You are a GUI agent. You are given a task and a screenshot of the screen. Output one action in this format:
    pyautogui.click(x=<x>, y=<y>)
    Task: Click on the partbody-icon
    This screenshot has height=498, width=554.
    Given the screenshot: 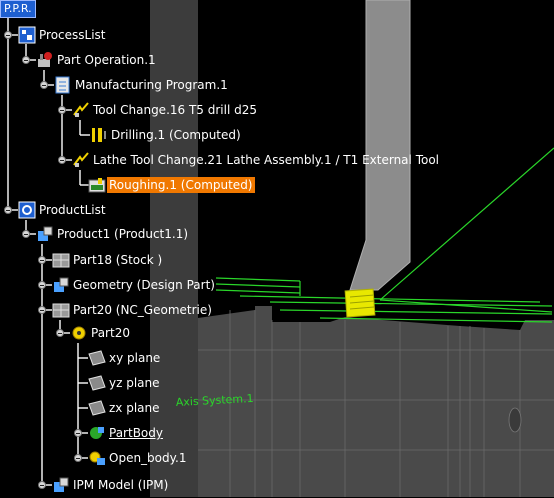 What is the action you would take?
    pyautogui.click(x=97, y=433)
    